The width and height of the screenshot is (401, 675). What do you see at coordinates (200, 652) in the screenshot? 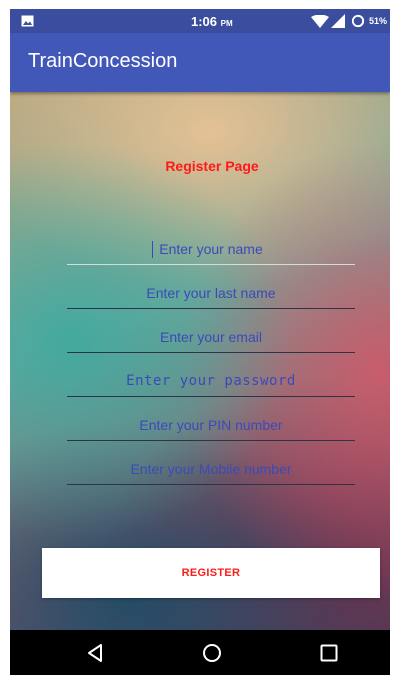
I see `navigation-bar` at bounding box center [200, 652].